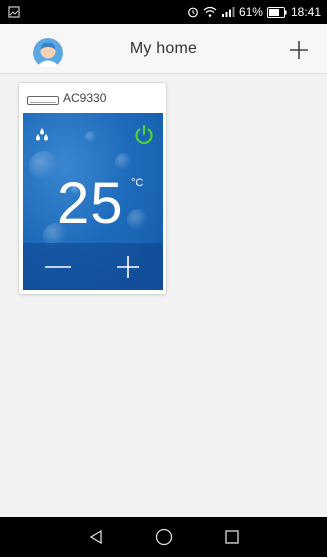 This screenshot has width=327, height=557. I want to click on image-icon, so click(14, 12).